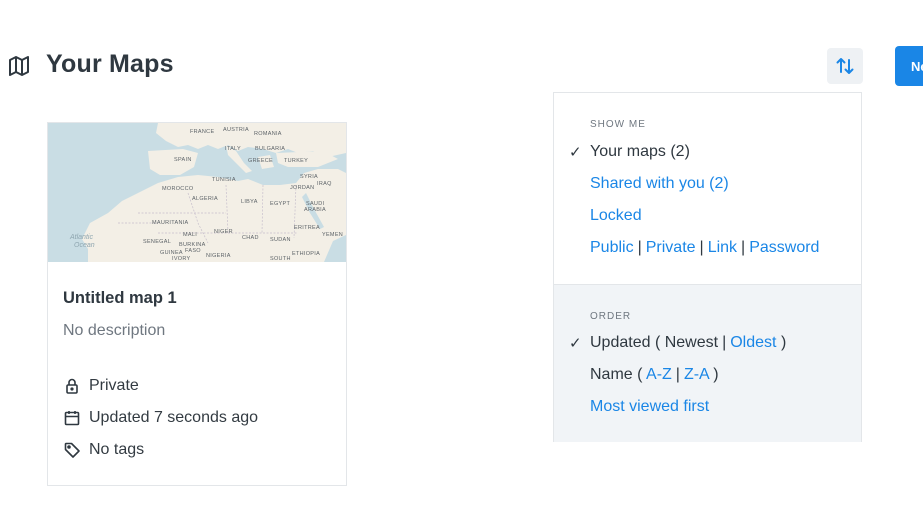 The image size is (923, 532). I want to click on filter-locked: Locked, so click(616, 216).